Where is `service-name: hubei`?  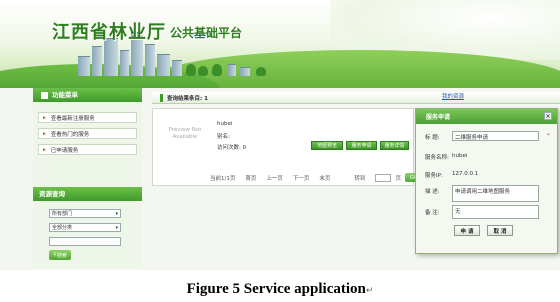 service-name: hubei is located at coordinates (225, 124).